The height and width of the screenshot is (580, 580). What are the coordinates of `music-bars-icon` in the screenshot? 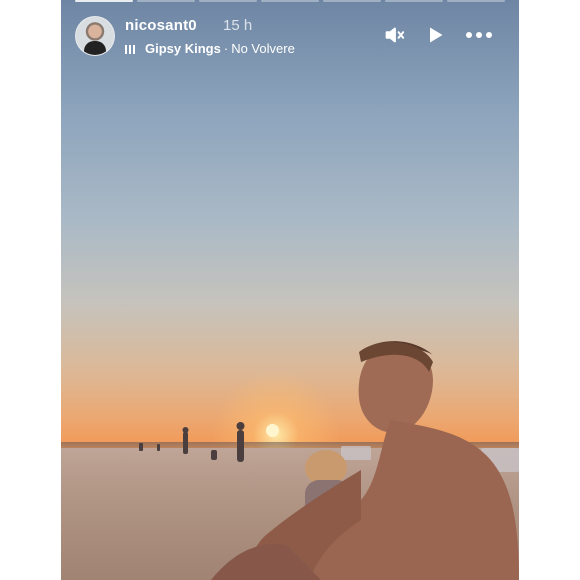 It's located at (131, 48).